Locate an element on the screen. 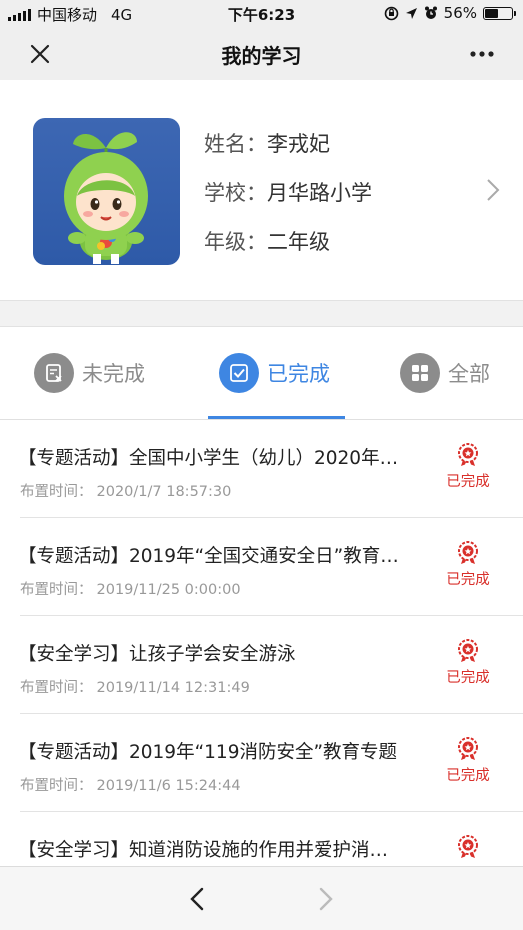 The image size is (523, 930). tab-completed-label: 已完成 is located at coordinates (298, 374).